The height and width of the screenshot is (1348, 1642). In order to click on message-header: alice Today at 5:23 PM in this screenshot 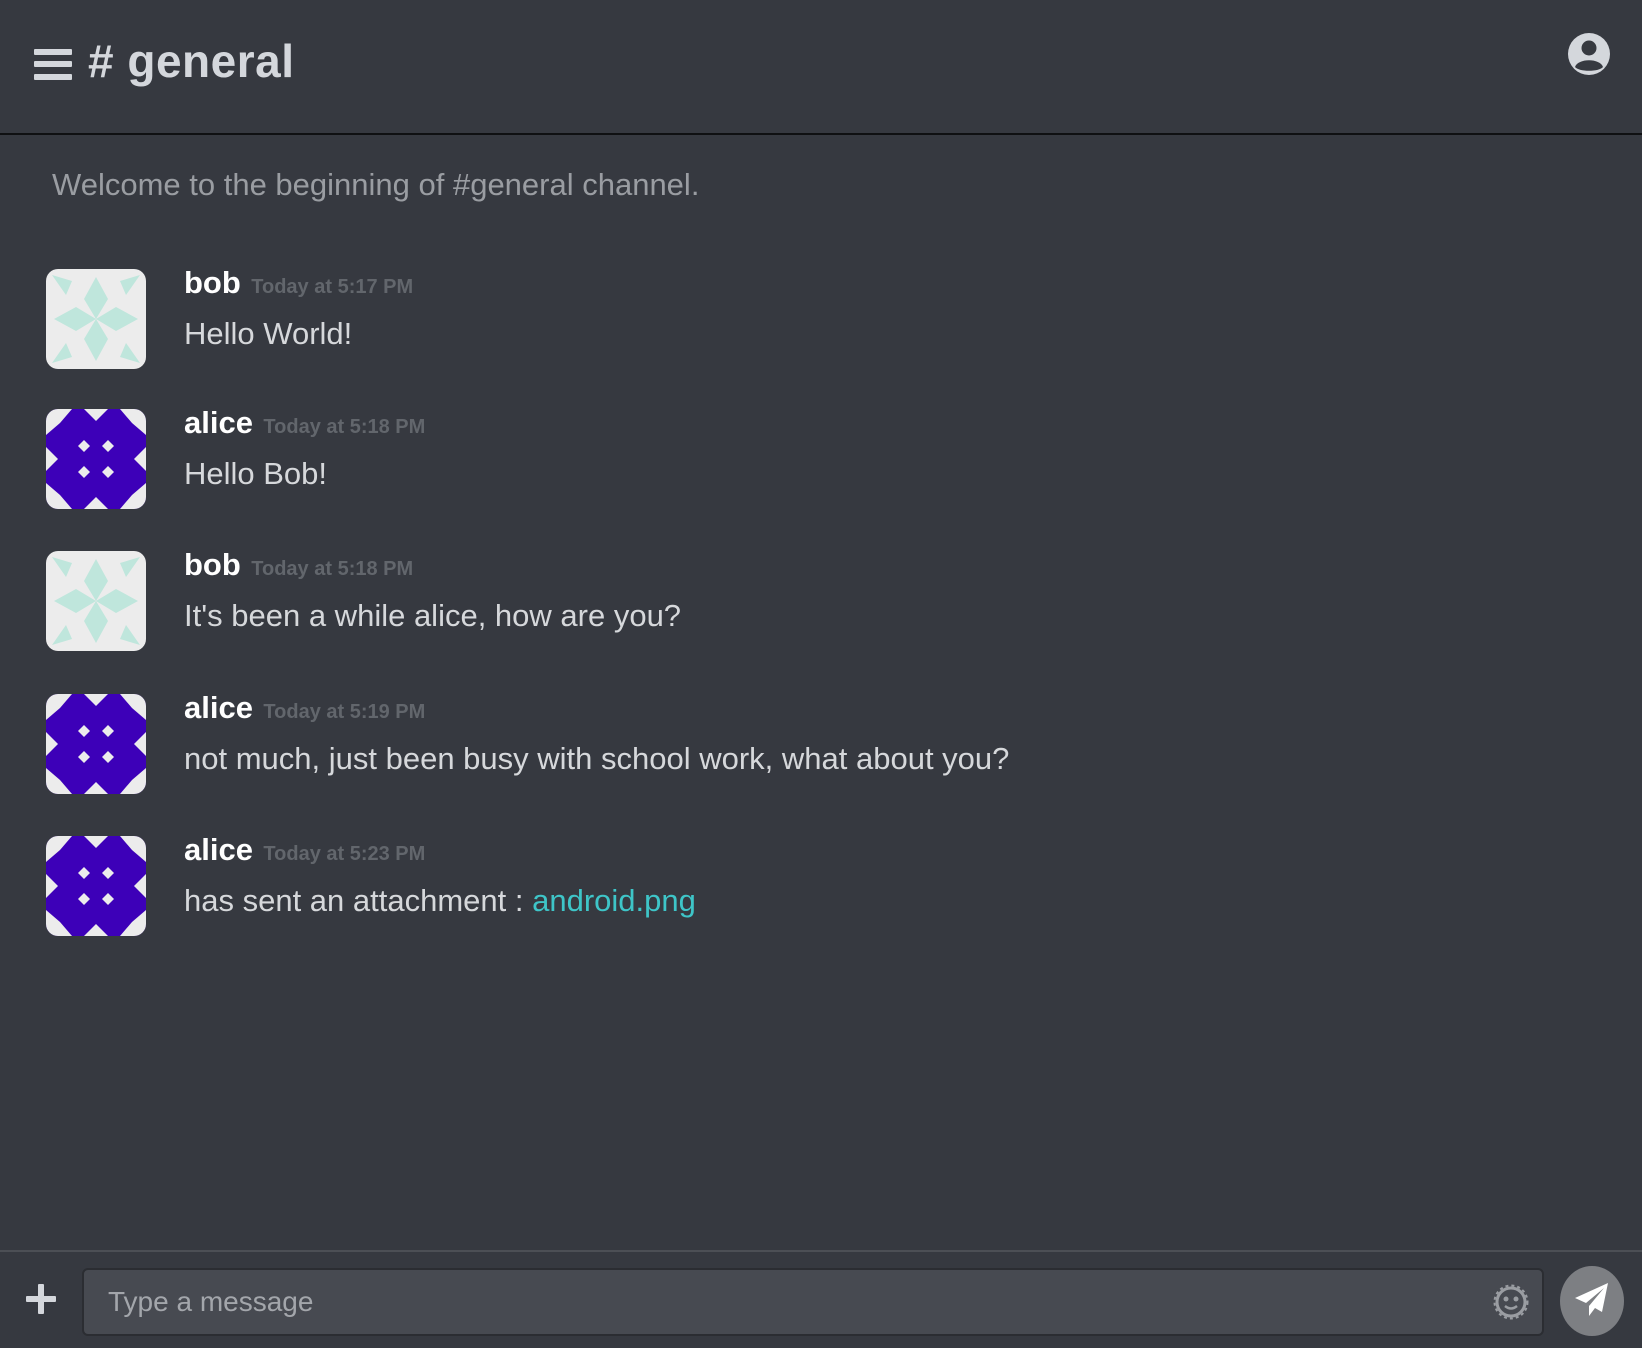, I will do `click(304, 850)`.